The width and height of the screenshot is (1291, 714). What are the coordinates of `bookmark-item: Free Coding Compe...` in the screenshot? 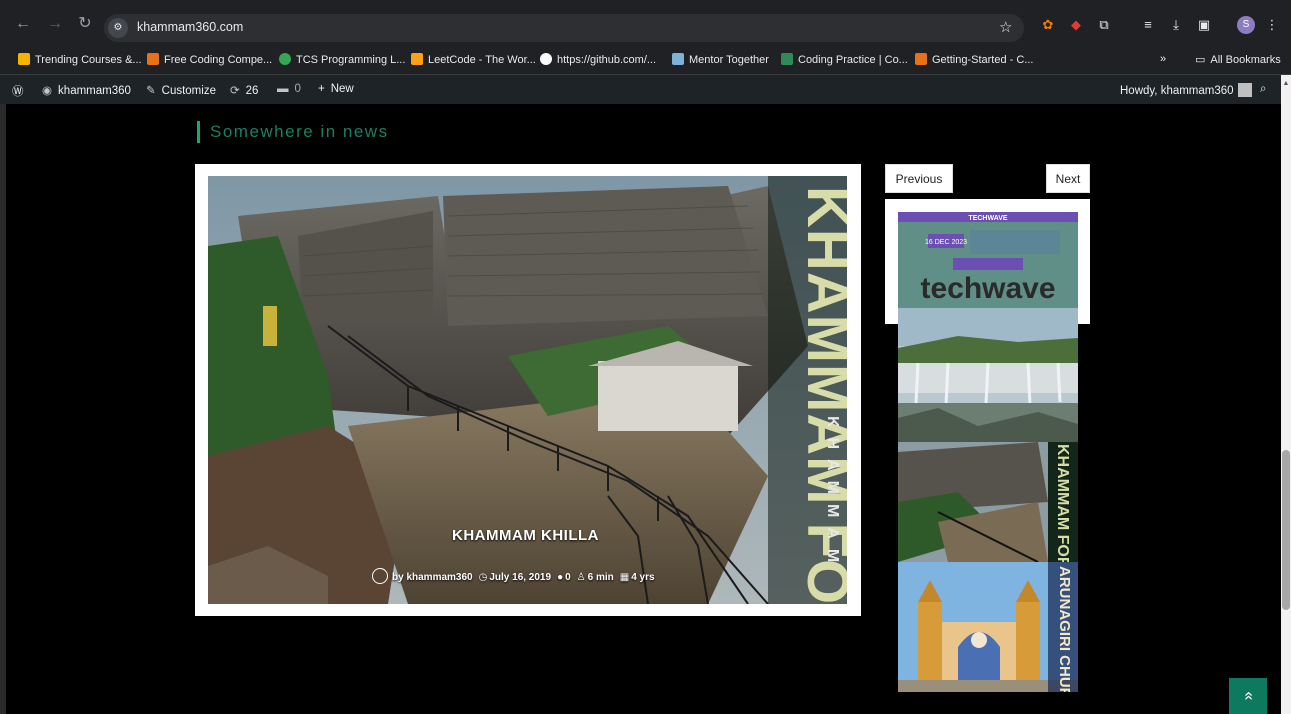 It's located at (209, 59).